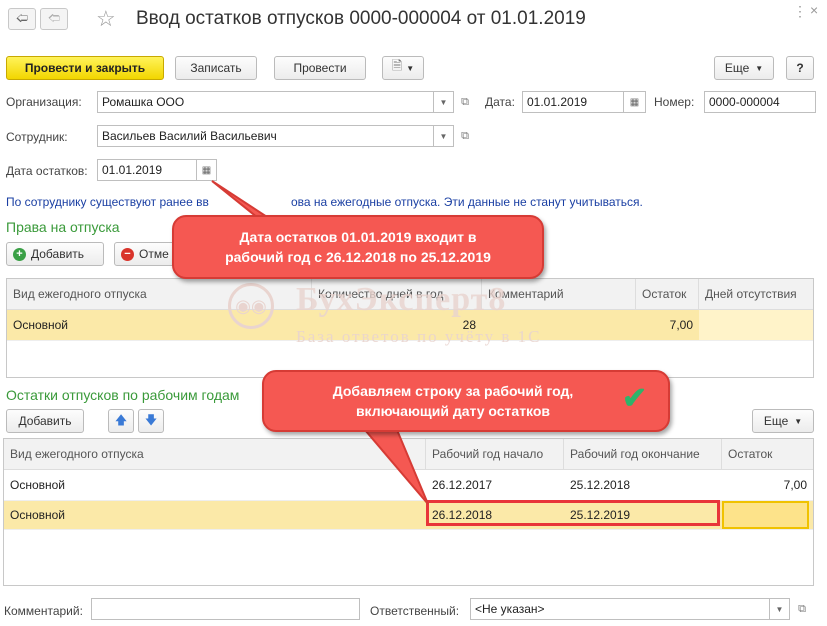 The width and height of the screenshot is (827, 626). Describe the element at coordinates (635, 398) in the screenshot. I see `checkmark-icon: ✔` at that location.